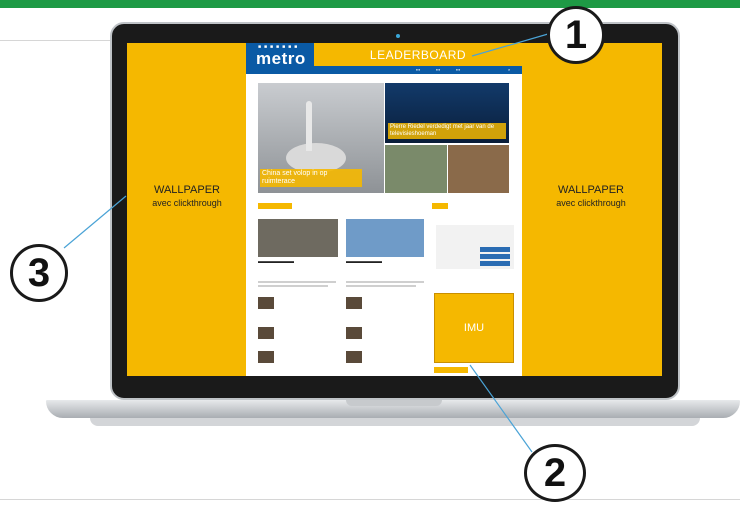  I want to click on site-nav: ▪▪▪ ▪▪▪ ▪▪▪ ⌕, so click(384, 70).